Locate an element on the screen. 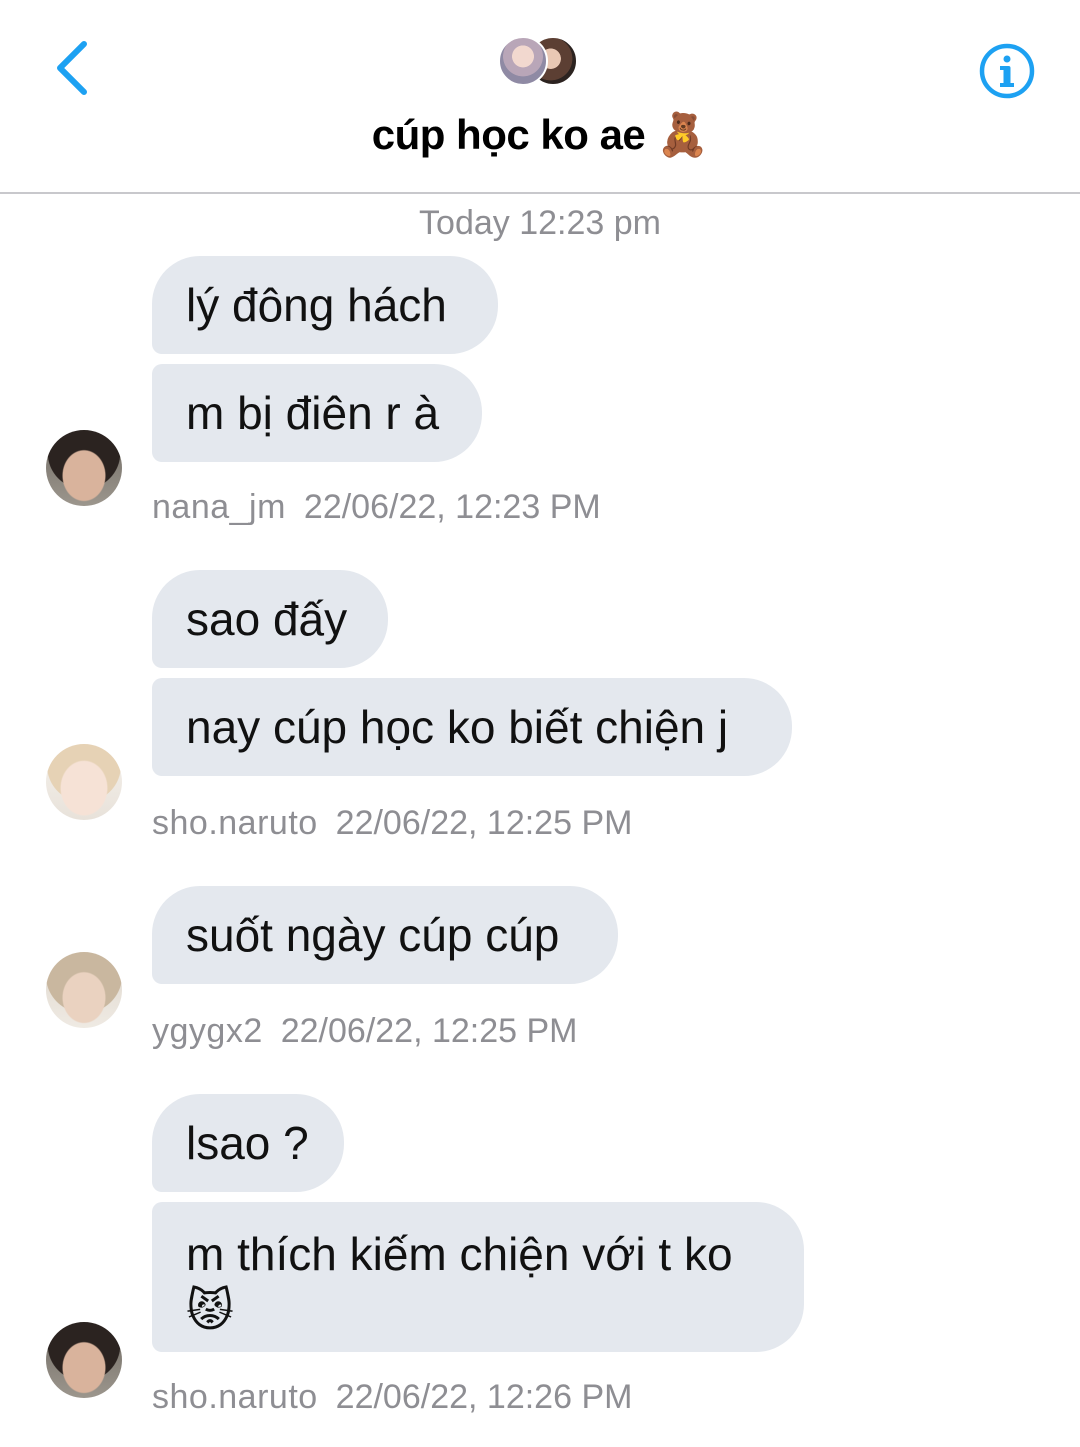 This screenshot has height=1447, width=1080. message-meta: sho.naruto 22/06/22, 12:26 PM is located at coordinates (392, 1397).